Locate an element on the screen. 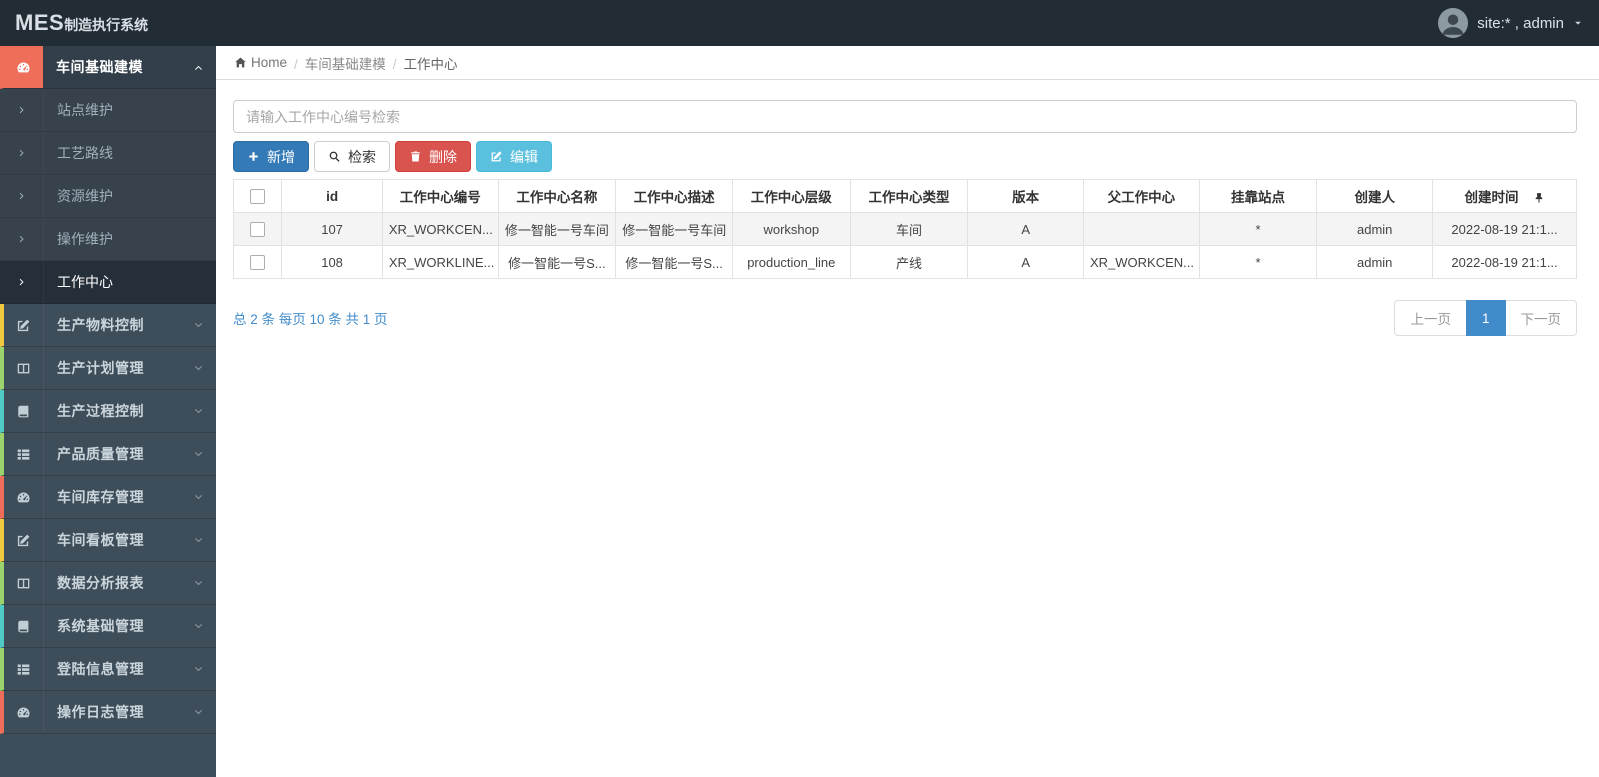  page-number-button: 1 is located at coordinates (1485, 318).